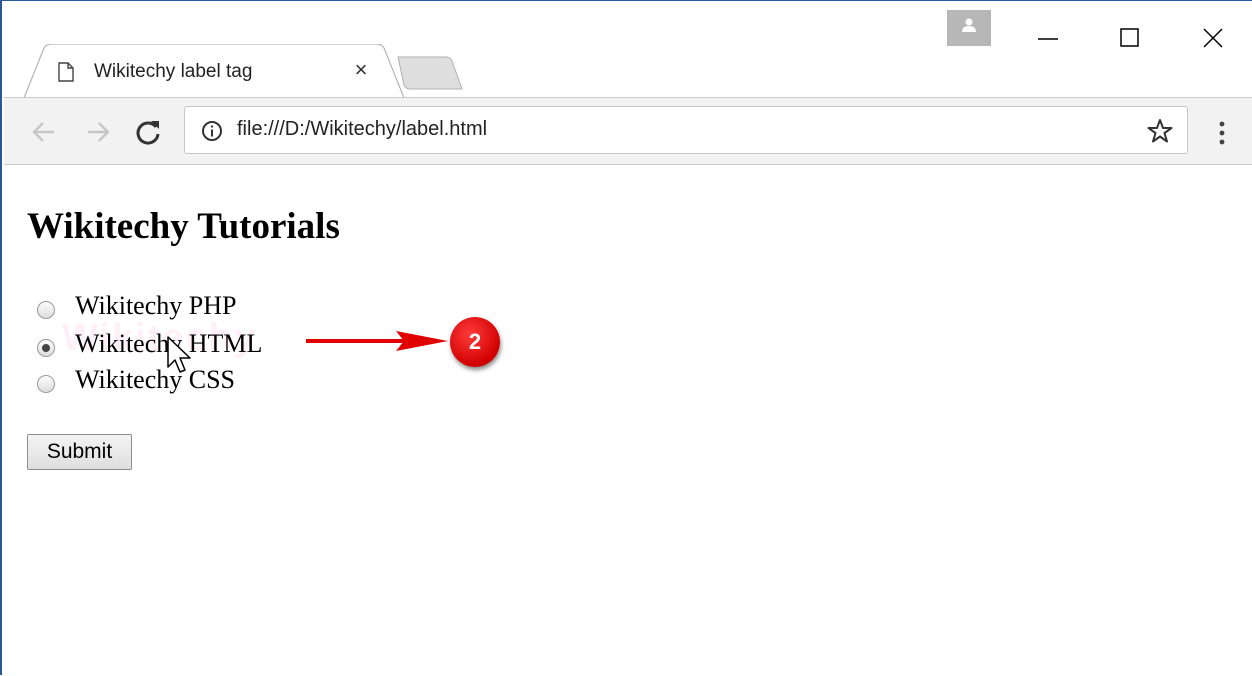  I want to click on radio-button-php, so click(46, 310).